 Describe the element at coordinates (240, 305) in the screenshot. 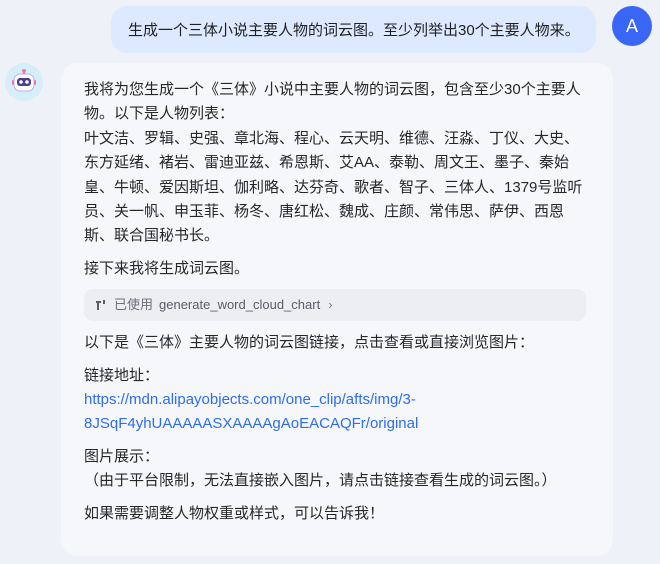

I see `tool-name: generate_word_cloud_chart` at that location.